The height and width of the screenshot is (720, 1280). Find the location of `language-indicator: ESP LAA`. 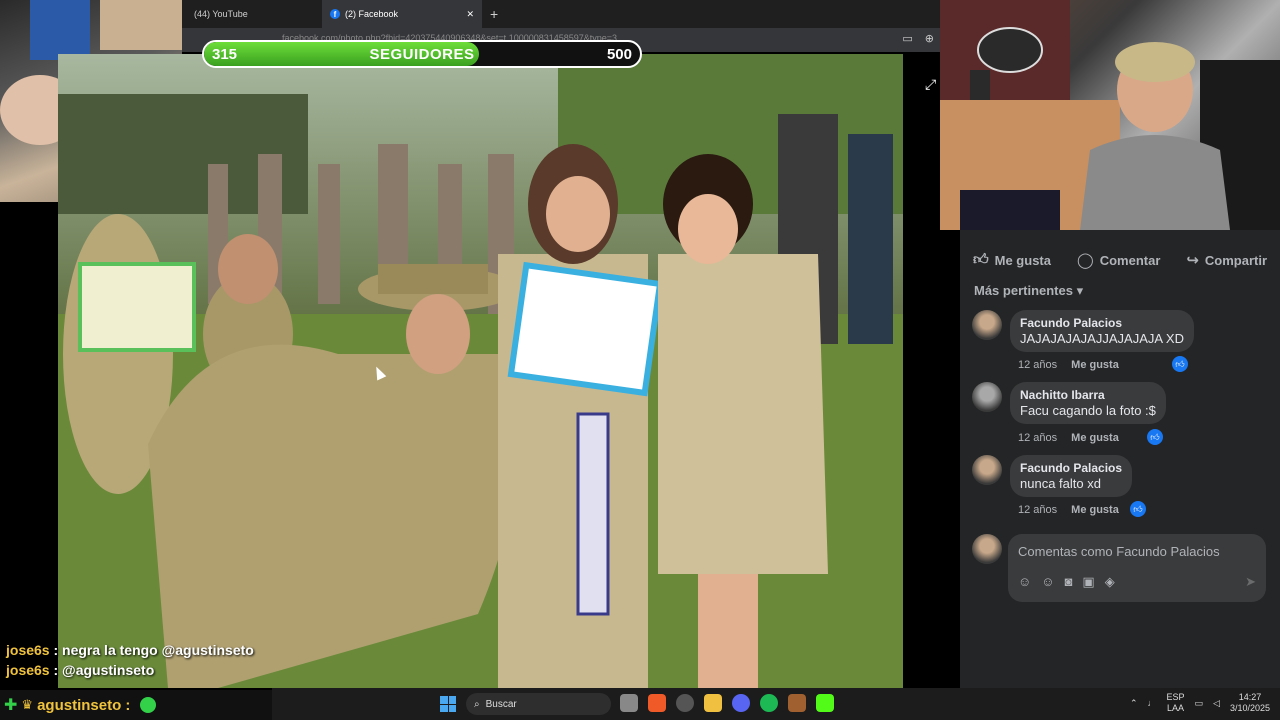

language-indicator: ESP LAA is located at coordinates (1176, 703).